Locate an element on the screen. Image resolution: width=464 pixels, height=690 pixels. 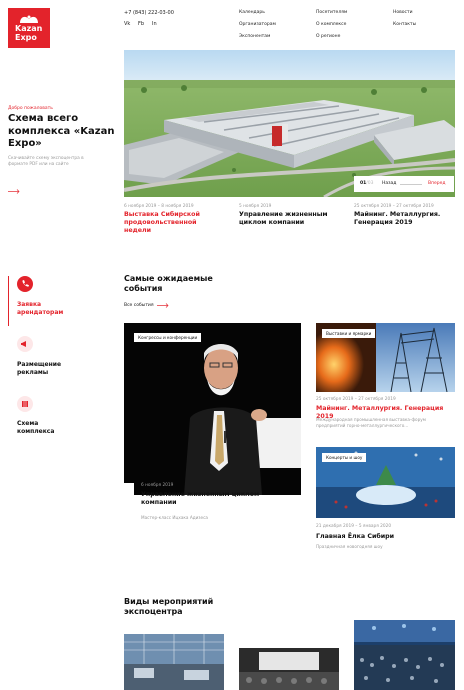
hero-event-title: Управление жизненным циклом компании is located at coordinates (286, 219).